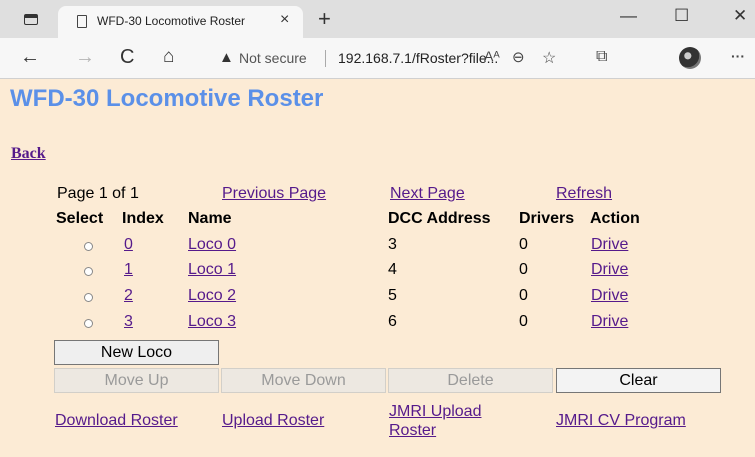 The width and height of the screenshot is (755, 457). I want to click on download-roster-link: Download Roster, so click(116, 421).